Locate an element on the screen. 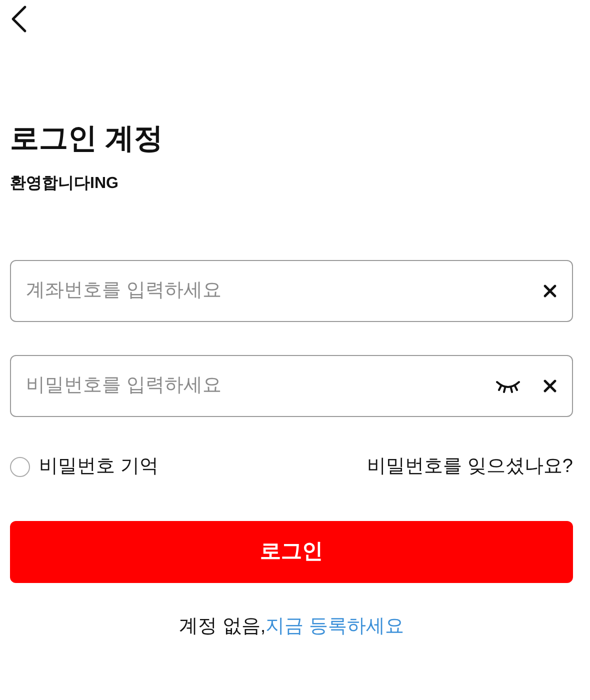  welcome-text: 환영합니다ING is located at coordinates (64, 184).